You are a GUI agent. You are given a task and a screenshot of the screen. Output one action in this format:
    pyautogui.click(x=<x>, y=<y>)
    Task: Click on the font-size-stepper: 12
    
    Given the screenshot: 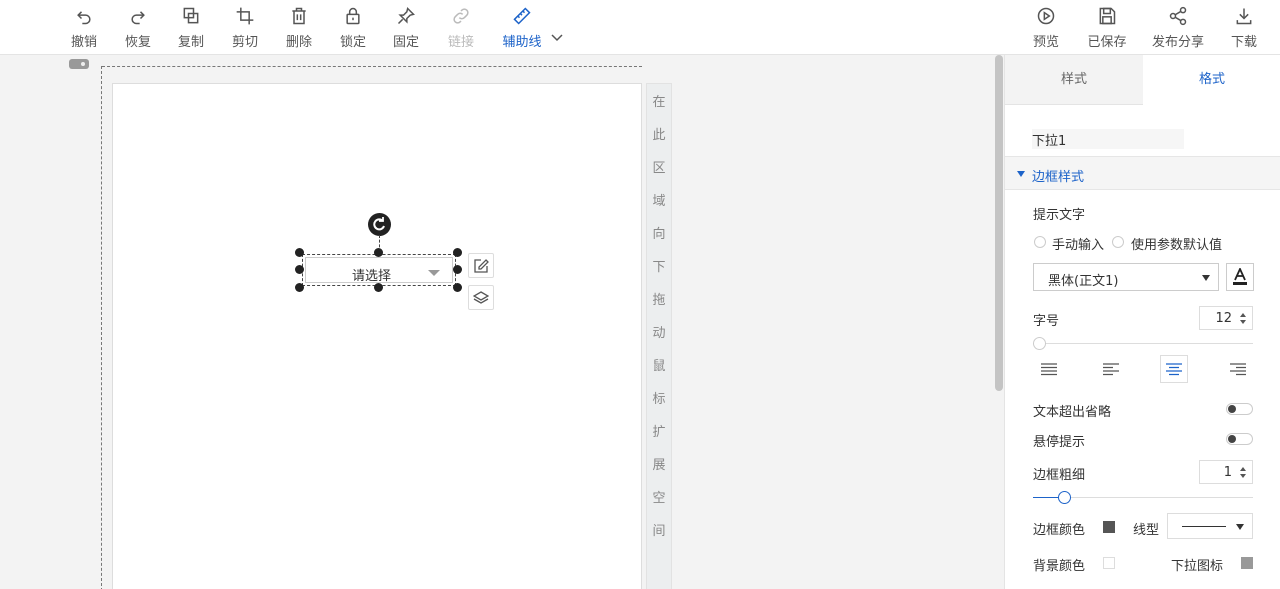 What is the action you would take?
    pyautogui.click(x=1226, y=318)
    